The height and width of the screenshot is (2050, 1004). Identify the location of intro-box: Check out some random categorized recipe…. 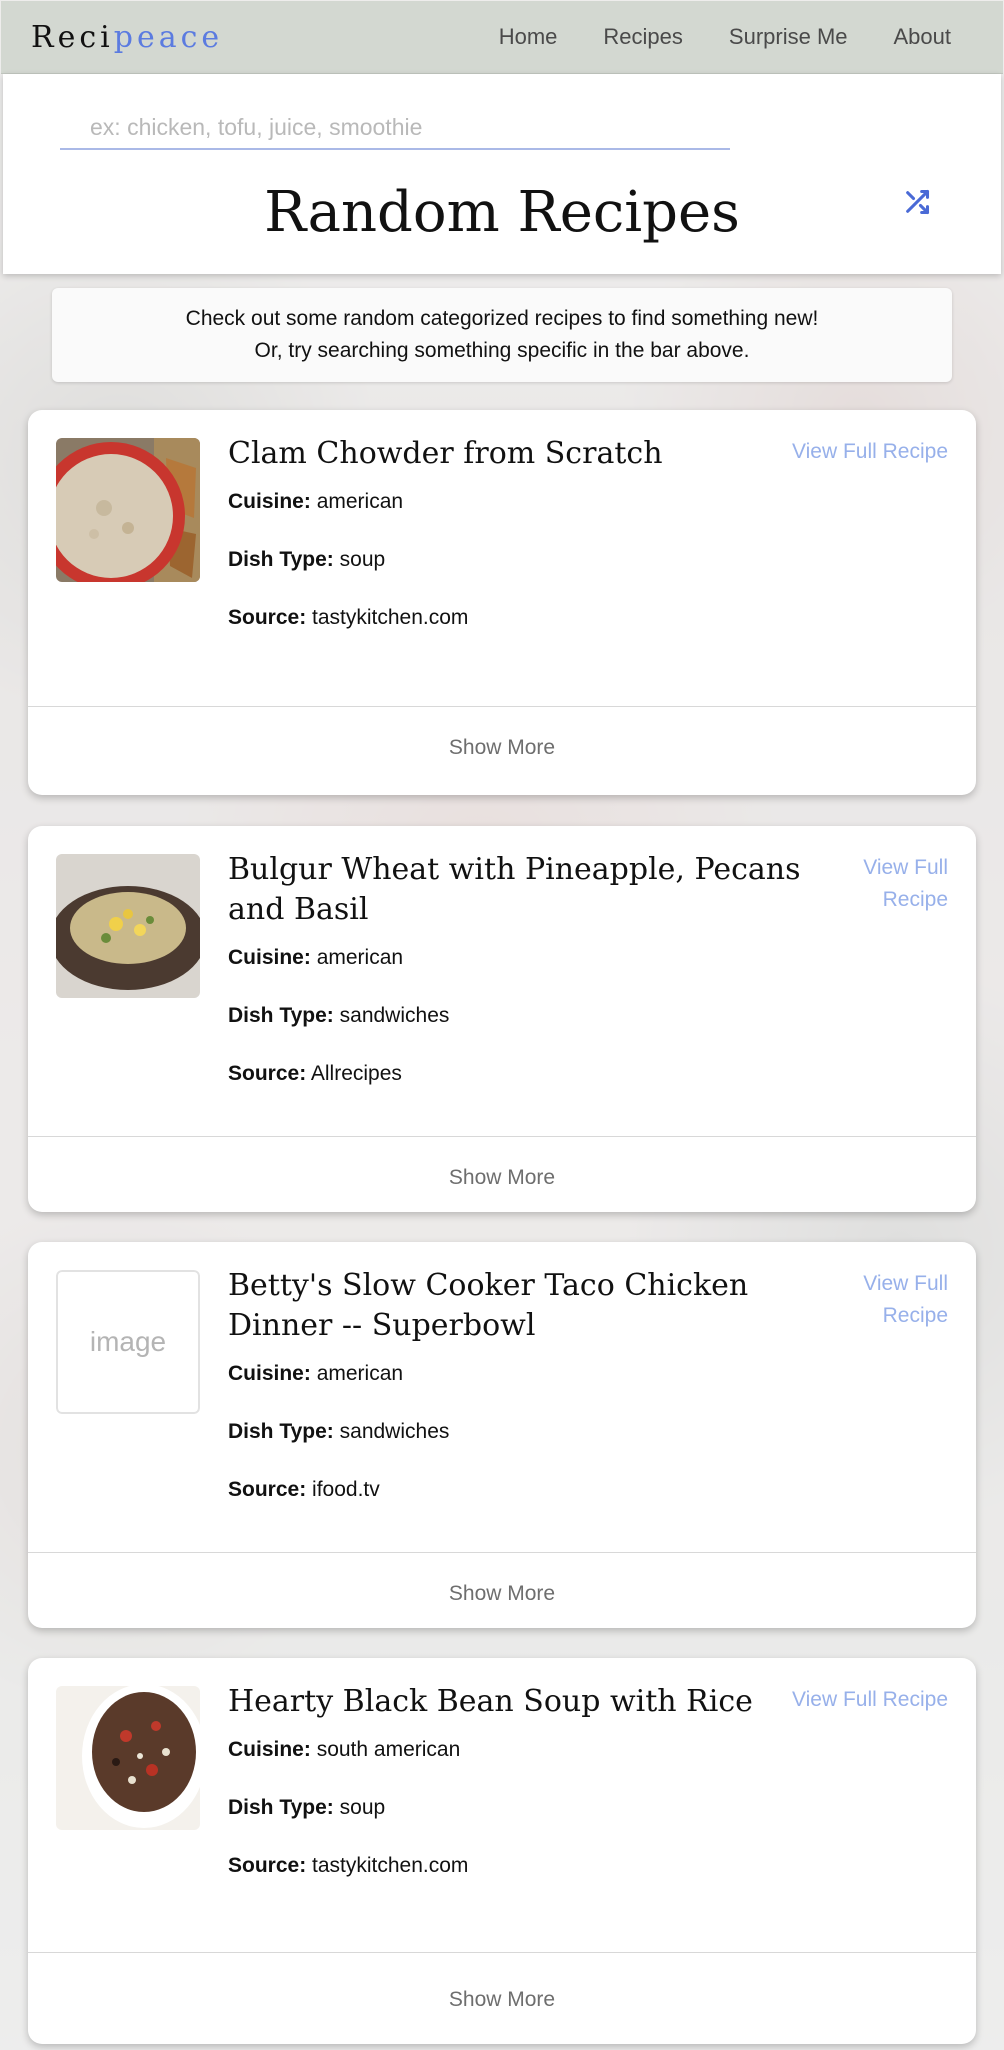
(502, 335).